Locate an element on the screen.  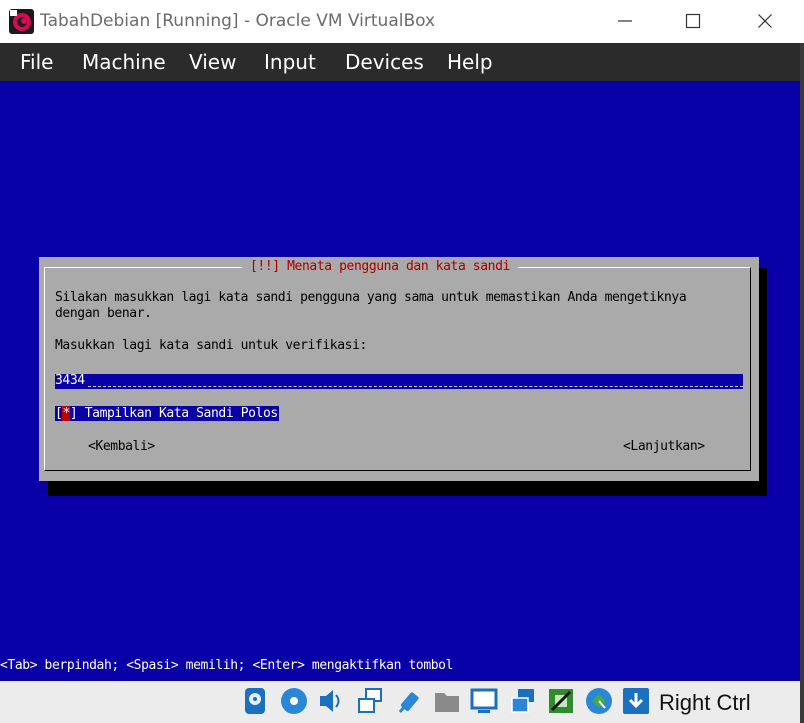
mouse-integration-icon is located at coordinates (599, 701).